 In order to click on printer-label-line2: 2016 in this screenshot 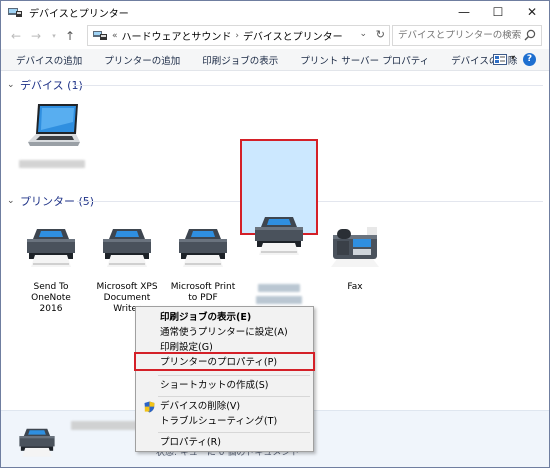, I will do `click(51, 309)`.